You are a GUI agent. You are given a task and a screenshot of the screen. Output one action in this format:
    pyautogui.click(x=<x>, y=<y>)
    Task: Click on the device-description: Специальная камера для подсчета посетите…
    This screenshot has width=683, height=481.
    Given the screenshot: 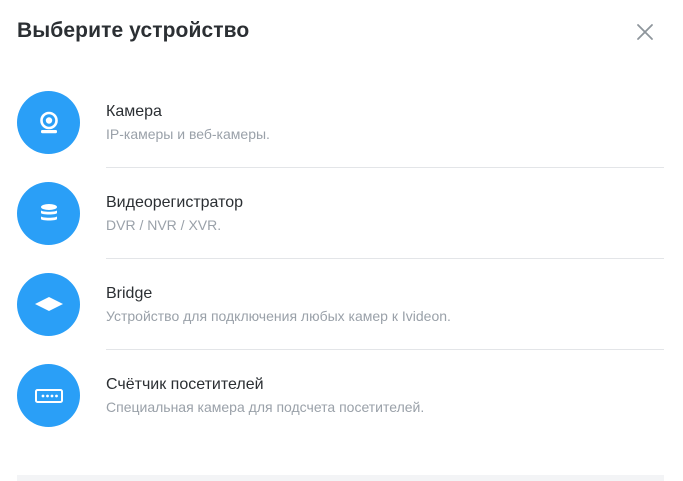 What is the action you would take?
    pyautogui.click(x=265, y=407)
    